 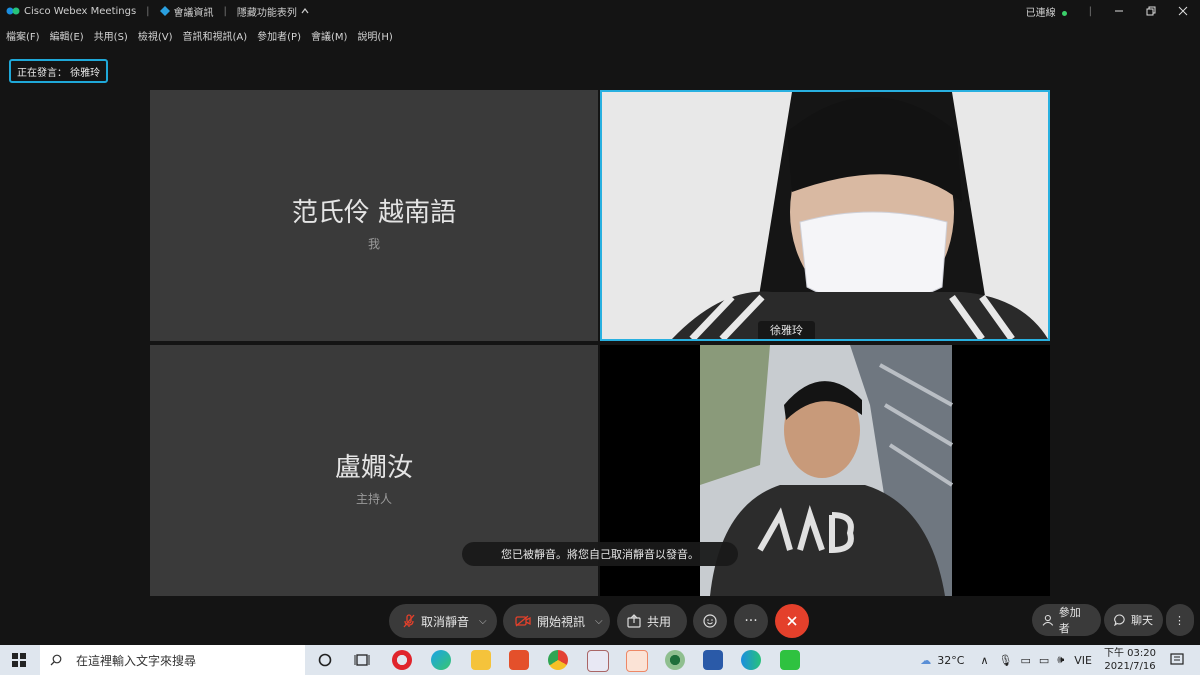 I want to click on menu-audio-video: 音訊和視訊(A), so click(x=215, y=35).